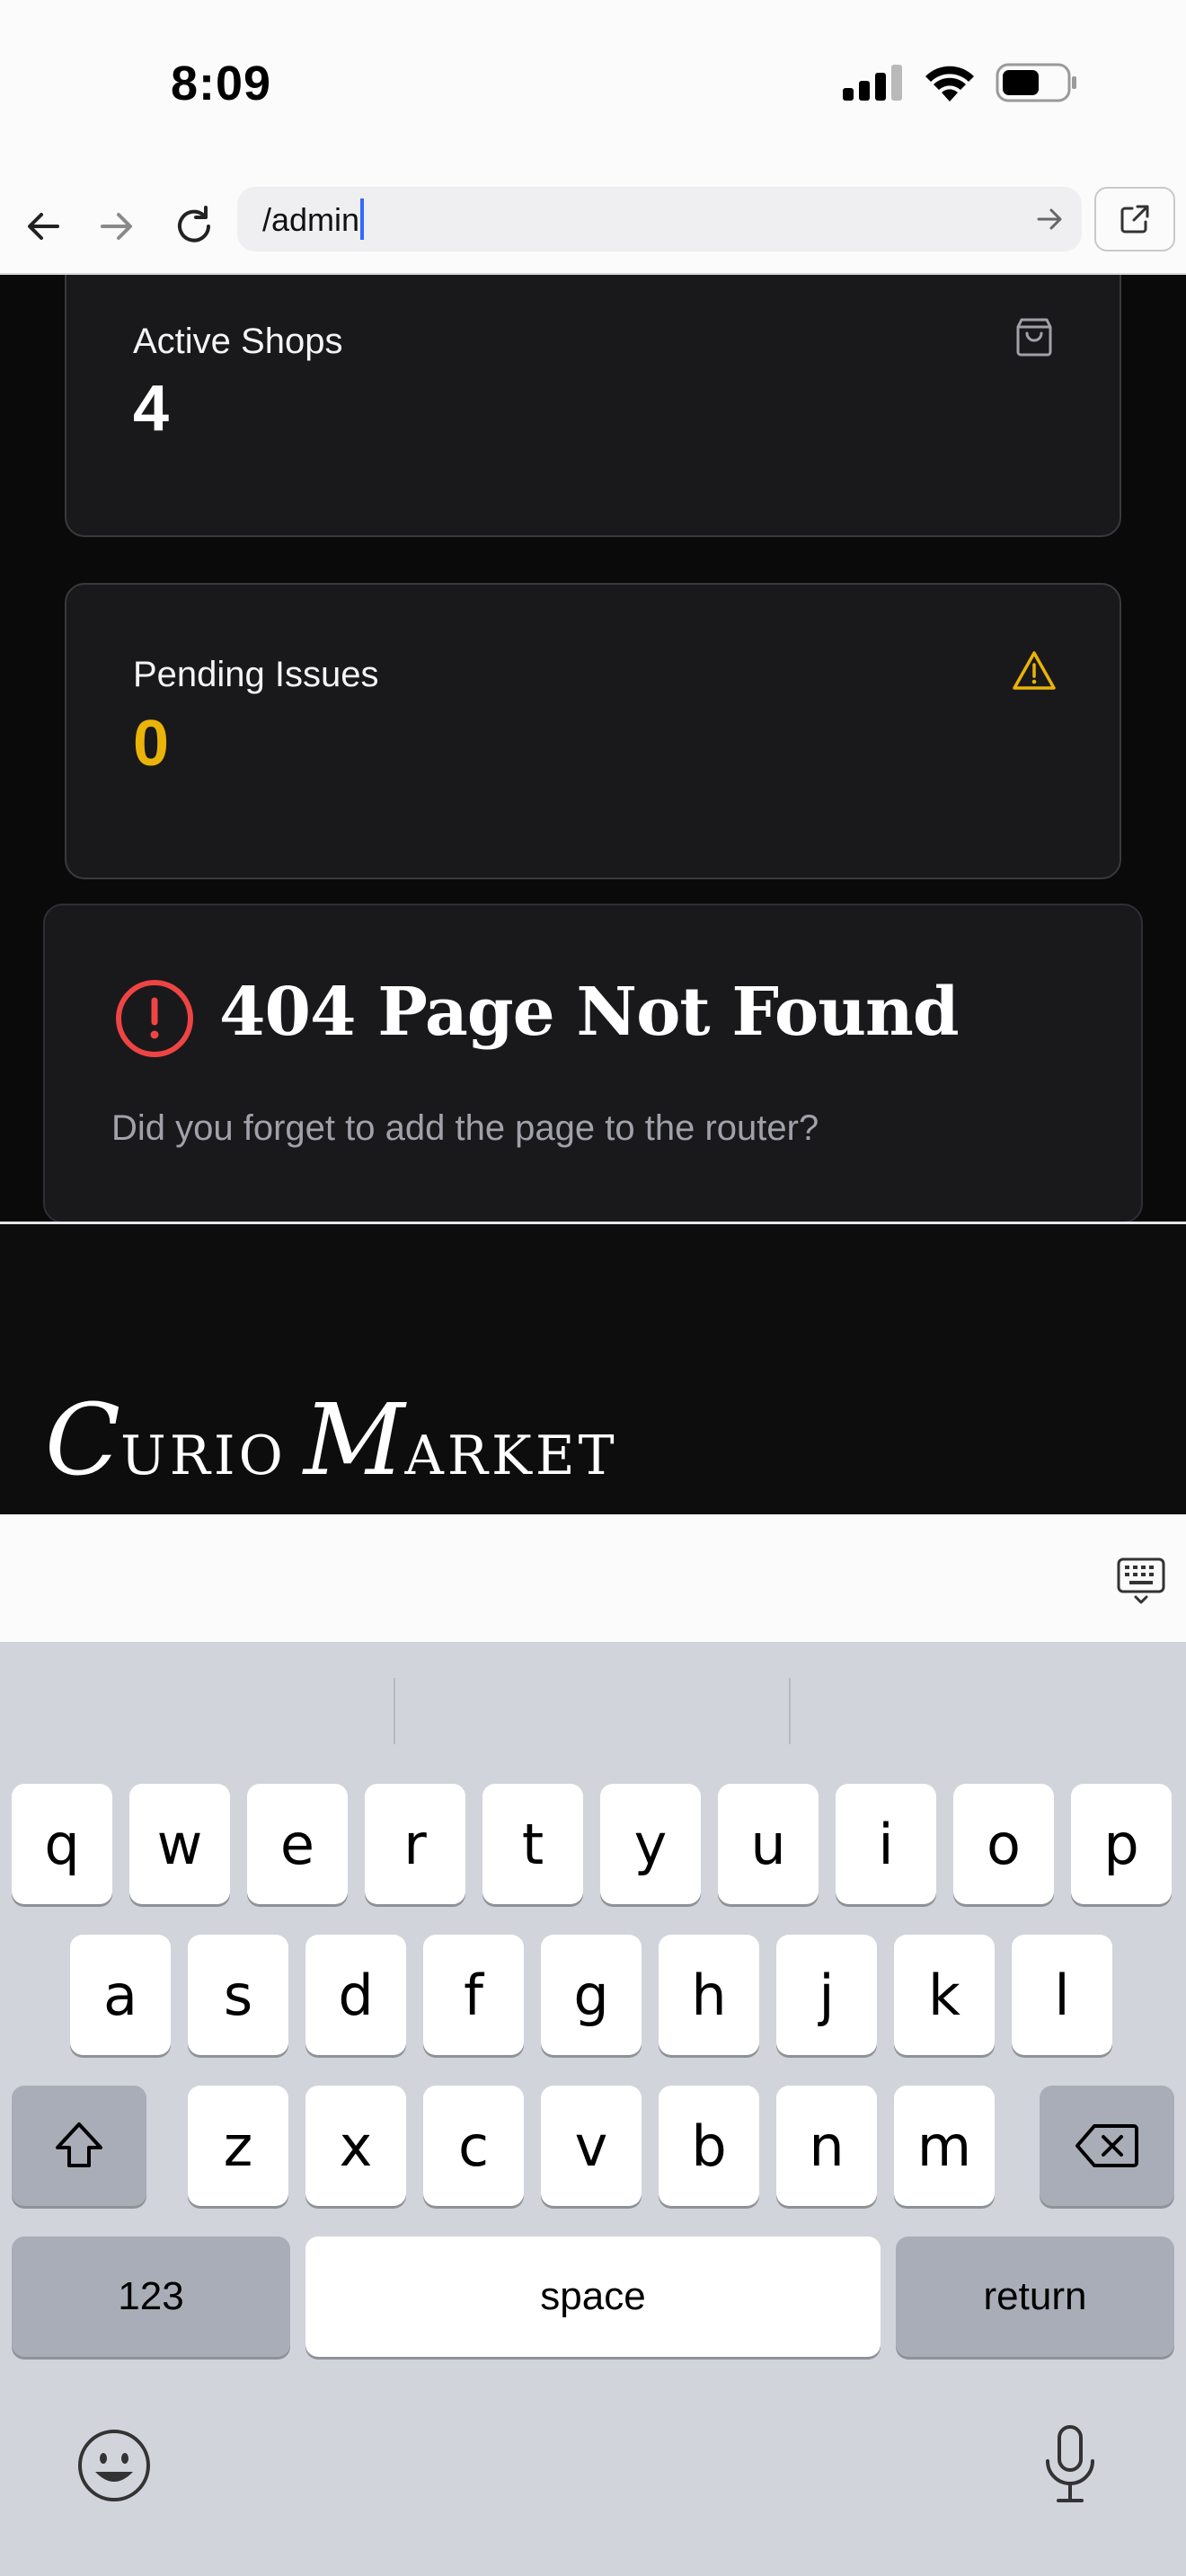 The height and width of the screenshot is (2576, 1186). I want to click on key-l: l, so click(1062, 1995).